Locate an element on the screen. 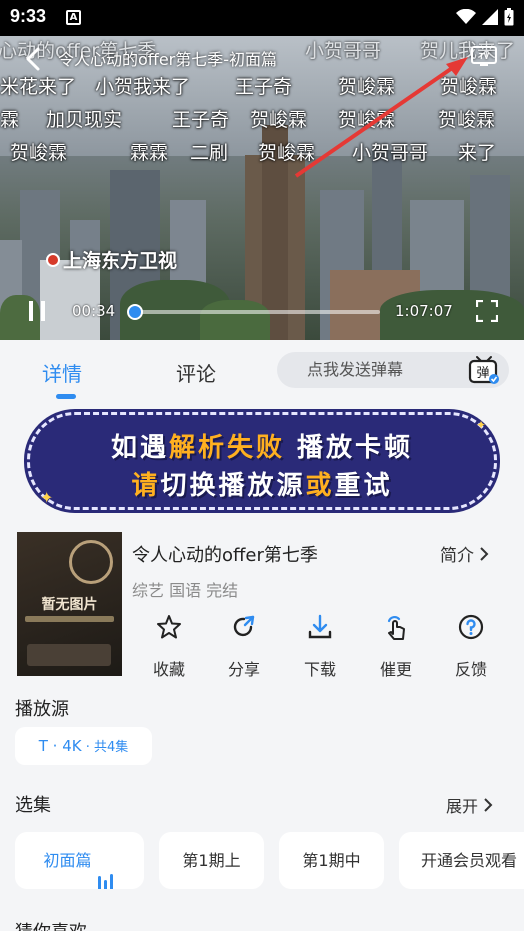 The height and width of the screenshot is (931, 524). channel-logo-icon is located at coordinates (53, 259).